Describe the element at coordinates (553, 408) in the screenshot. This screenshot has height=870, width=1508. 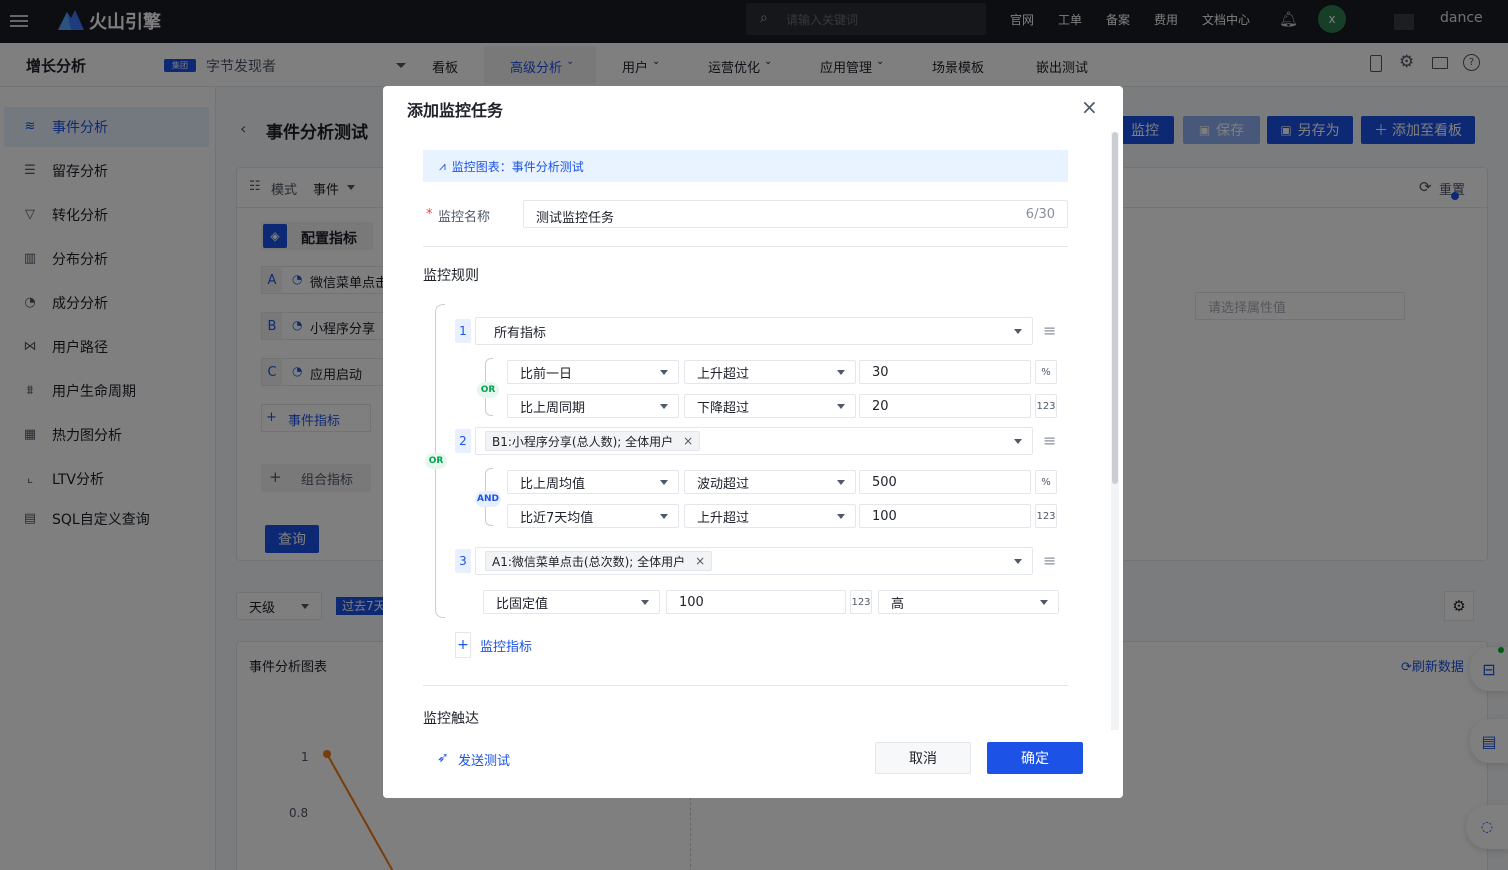
I see `compare-value: 比上周同期` at that location.